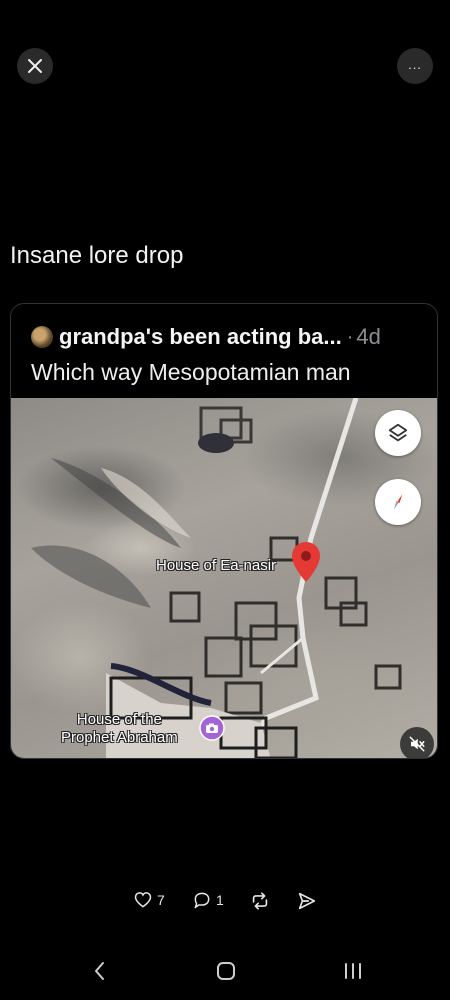 Image resolution: width=450 pixels, height=1000 pixels. I want to click on layers-icon, so click(398, 432).